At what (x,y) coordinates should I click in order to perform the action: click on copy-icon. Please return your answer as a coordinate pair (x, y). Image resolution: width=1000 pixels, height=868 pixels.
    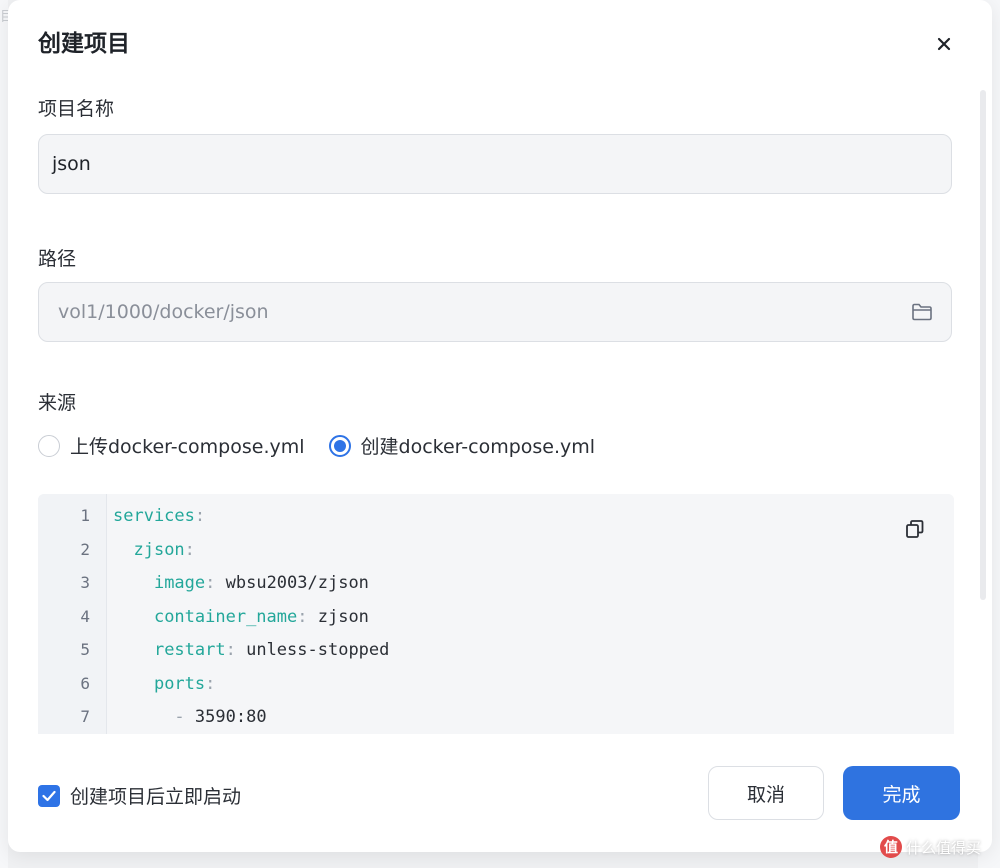
    Looking at the image, I should click on (915, 529).